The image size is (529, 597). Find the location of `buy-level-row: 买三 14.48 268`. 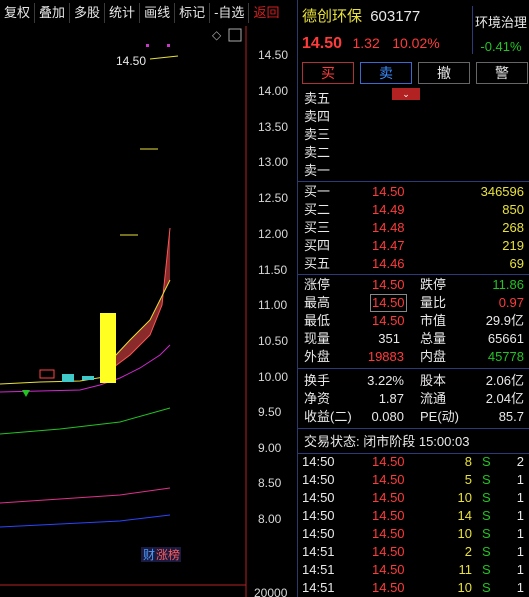

buy-level-row: 买三 14.48 268 is located at coordinates (413, 228).